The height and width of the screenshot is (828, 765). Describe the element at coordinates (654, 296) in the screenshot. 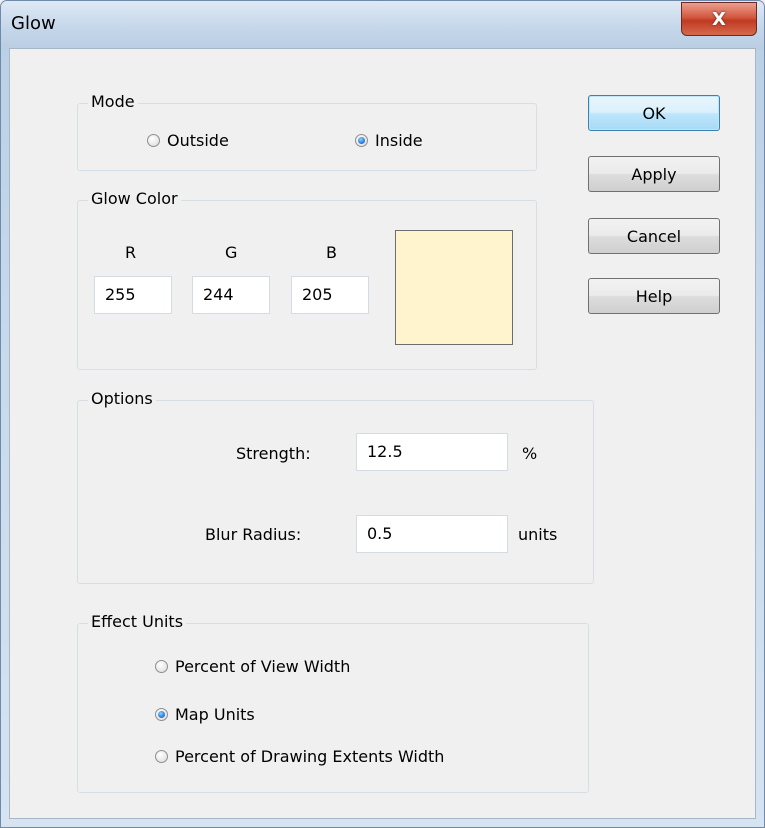

I see `help-button: Help` at that location.